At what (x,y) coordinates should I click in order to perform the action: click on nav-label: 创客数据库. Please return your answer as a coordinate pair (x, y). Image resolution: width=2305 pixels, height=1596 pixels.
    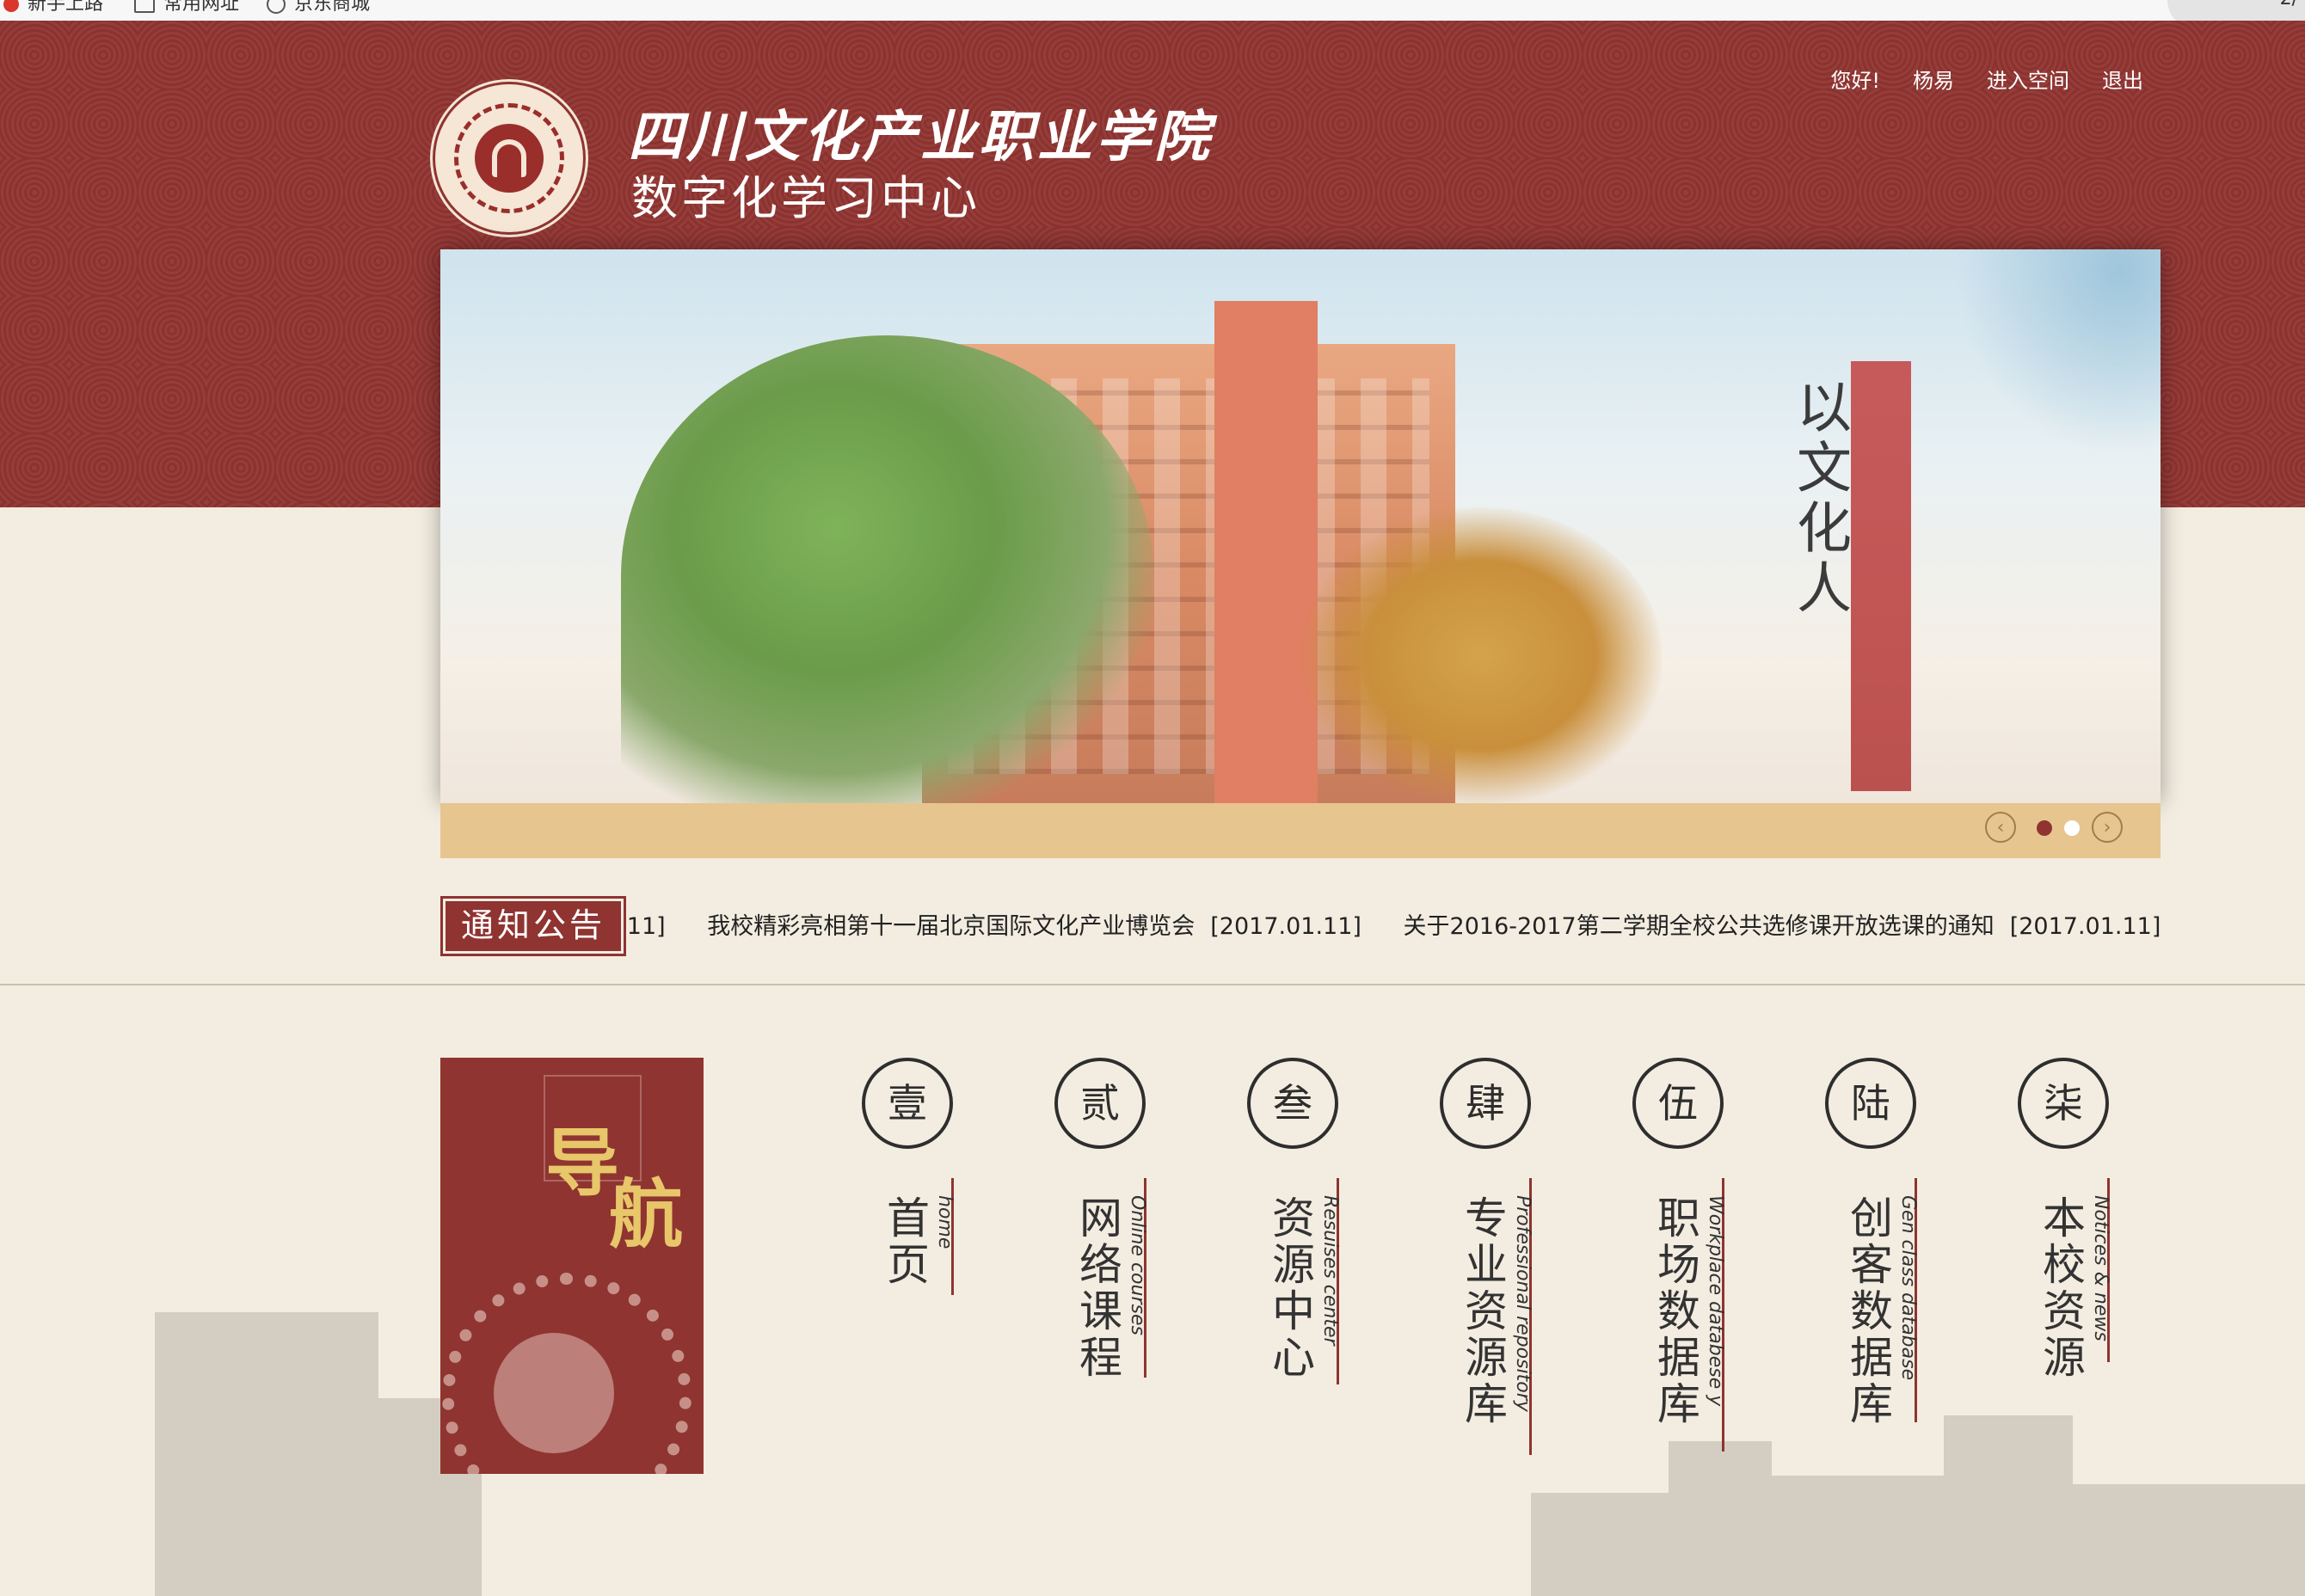
    Looking at the image, I should click on (1868, 1311).